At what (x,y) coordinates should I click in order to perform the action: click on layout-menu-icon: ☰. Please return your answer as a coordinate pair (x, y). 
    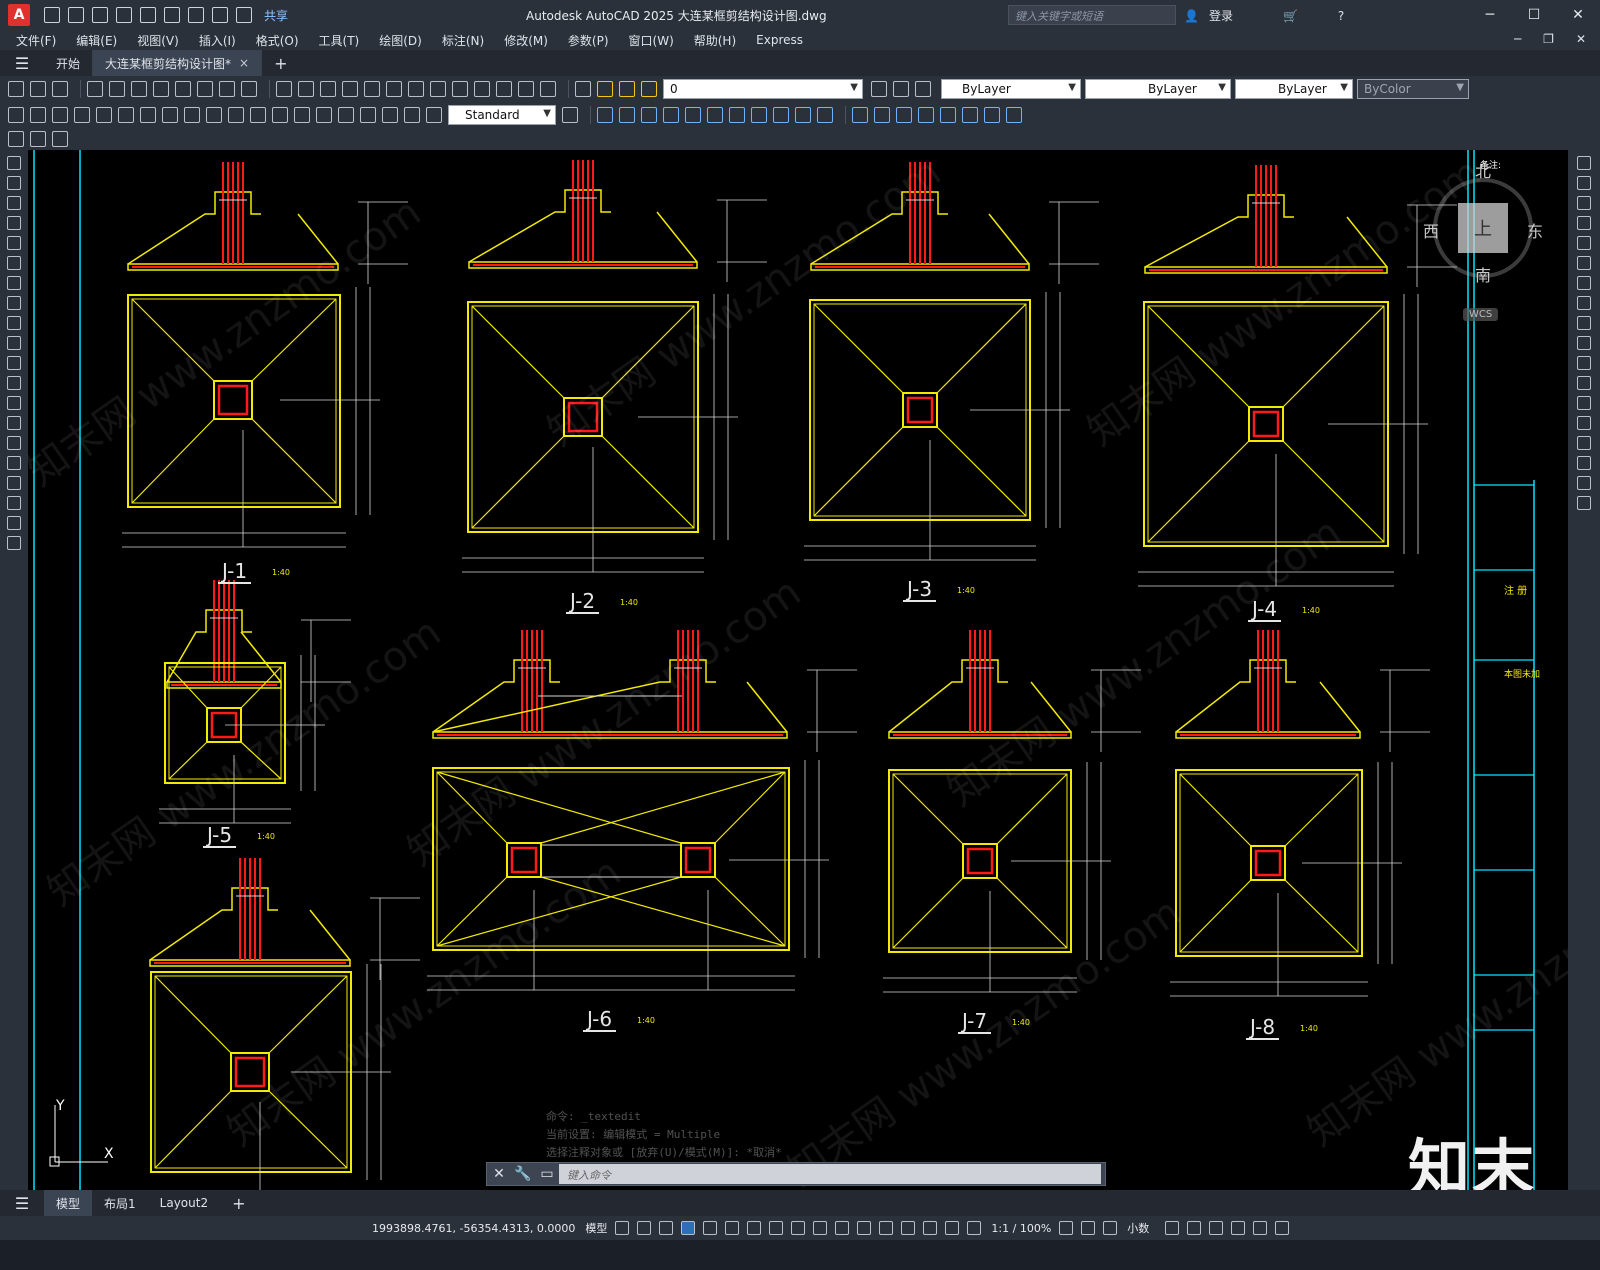
    Looking at the image, I should click on (22, 1203).